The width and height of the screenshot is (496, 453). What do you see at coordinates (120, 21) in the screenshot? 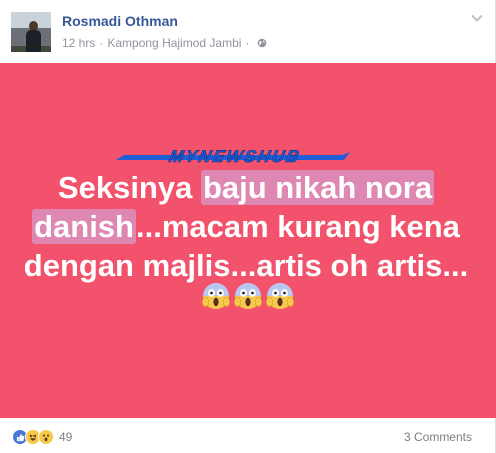
I see `author-name: Rosmadi Othman` at bounding box center [120, 21].